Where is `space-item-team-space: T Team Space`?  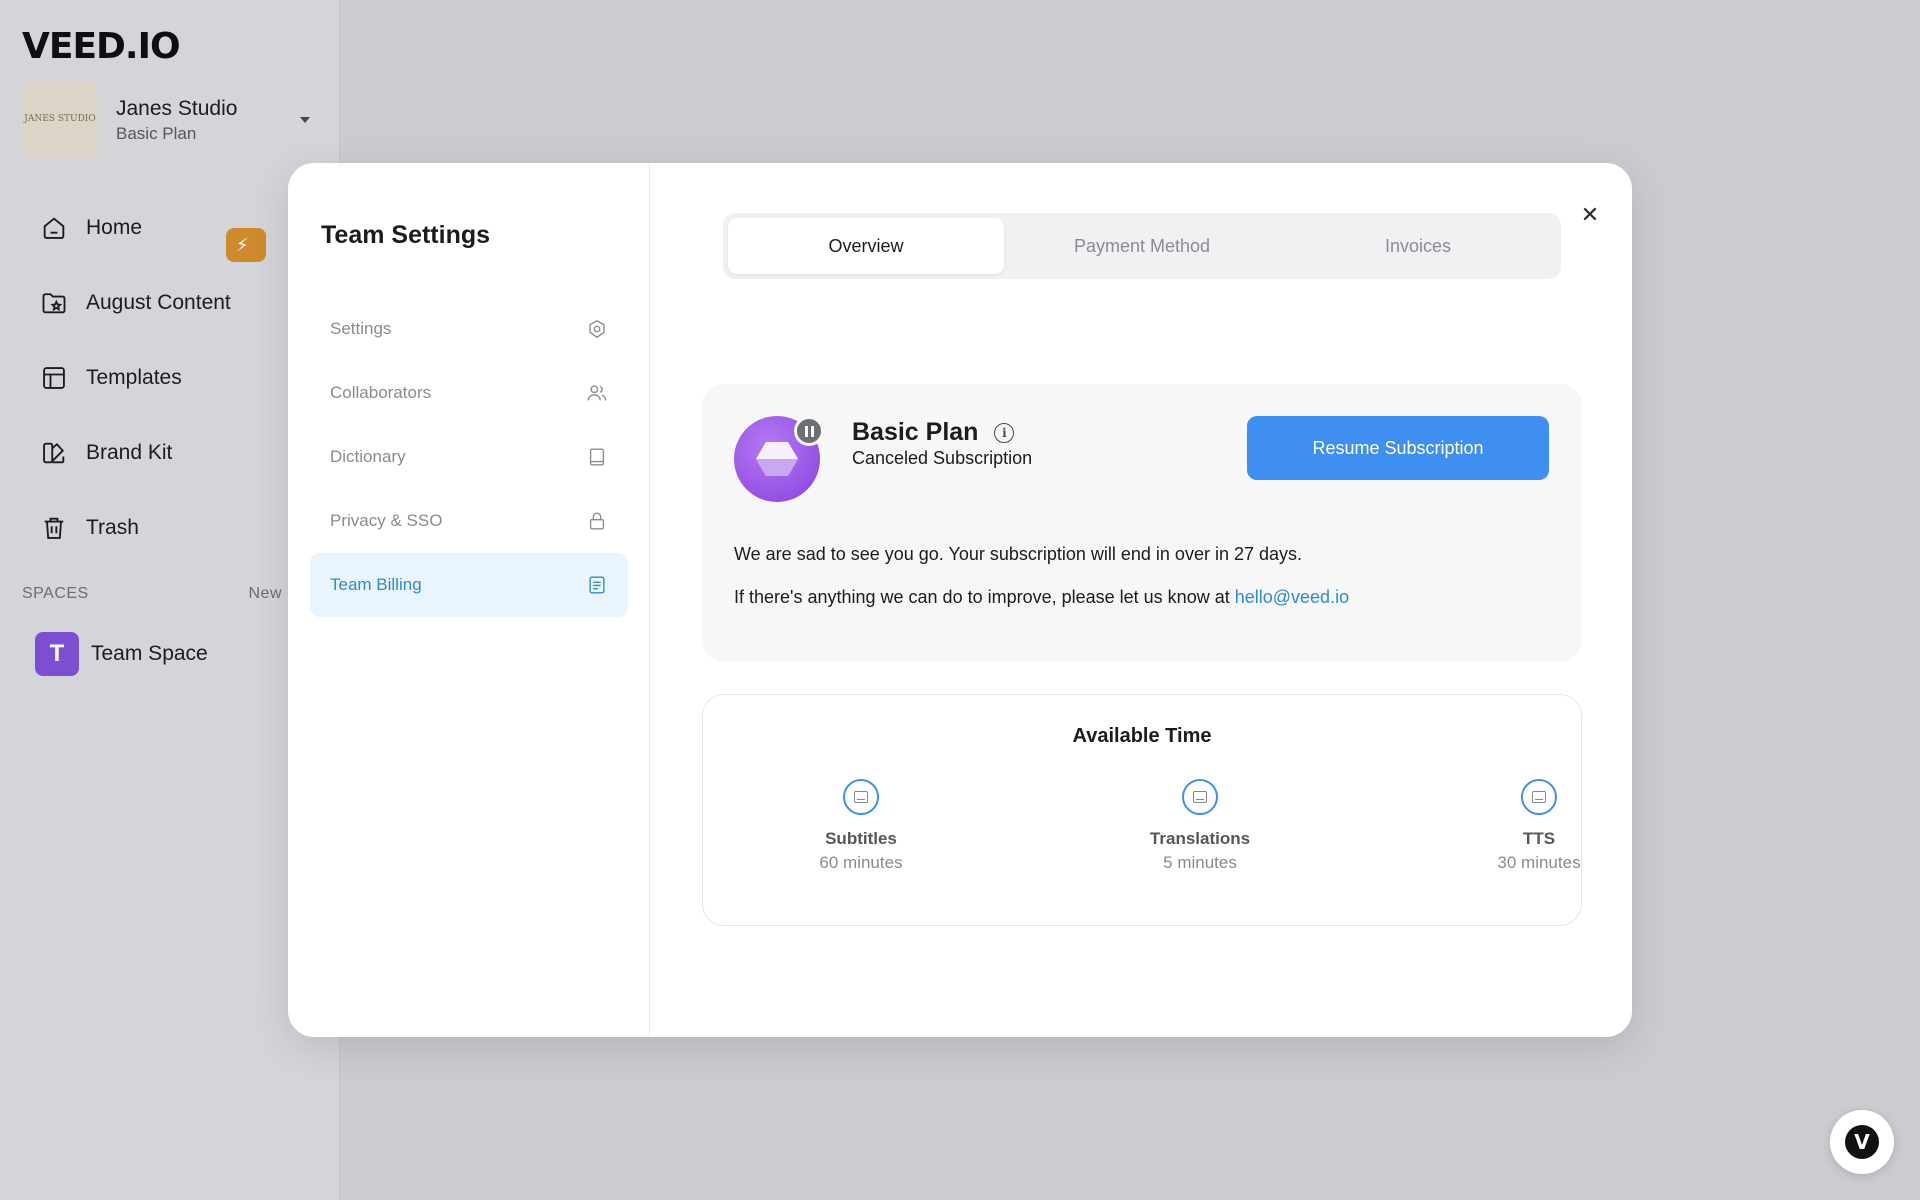 space-item-team-space: T Team Space is located at coordinates (121, 654).